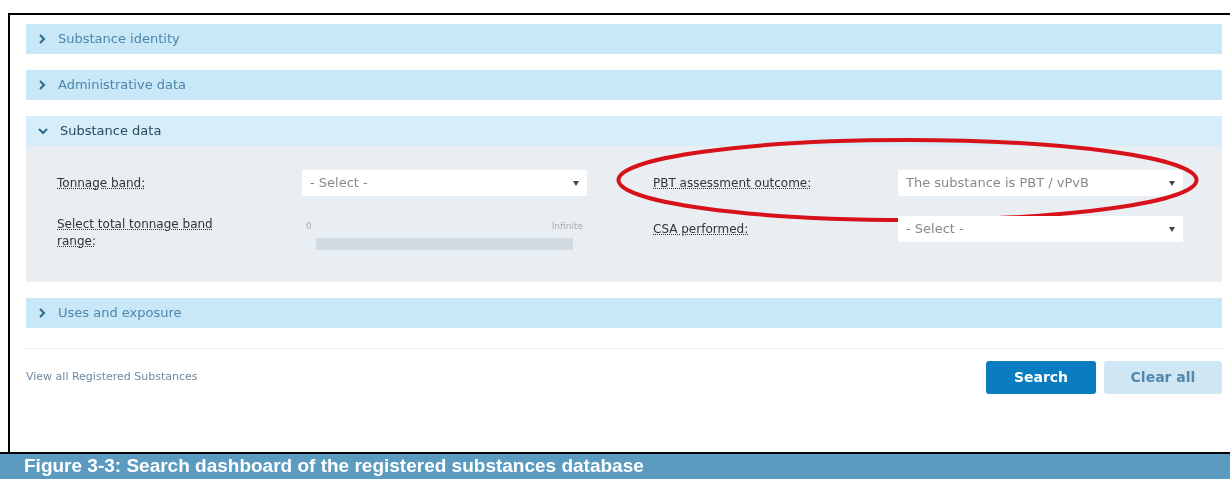  What do you see at coordinates (732, 183) in the screenshot?
I see `field-label: PBT assessment outcome:` at bounding box center [732, 183].